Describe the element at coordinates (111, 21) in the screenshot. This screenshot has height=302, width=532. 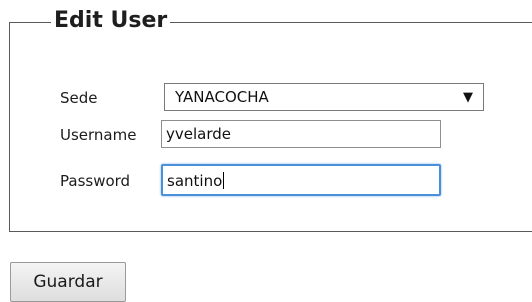
I see `fieldset-legend: Edit User` at that location.